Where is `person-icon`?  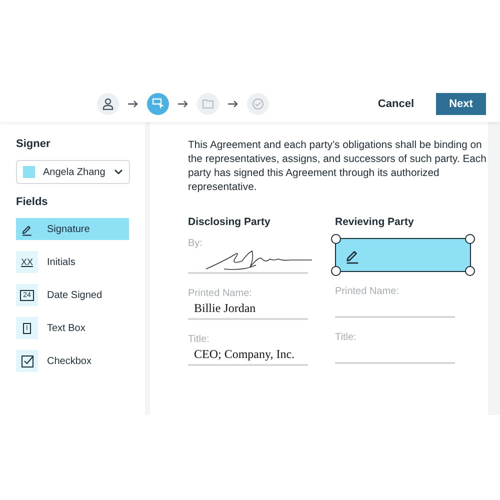 person-icon is located at coordinates (108, 104).